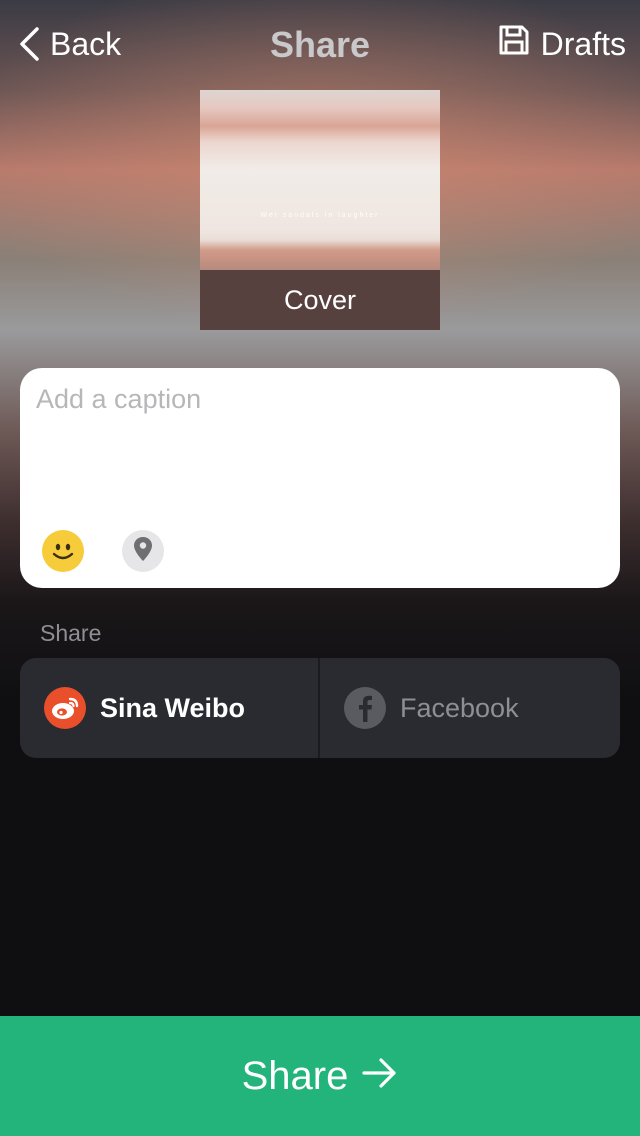  I want to click on facebook-toggle: Facebook, so click(469, 708).